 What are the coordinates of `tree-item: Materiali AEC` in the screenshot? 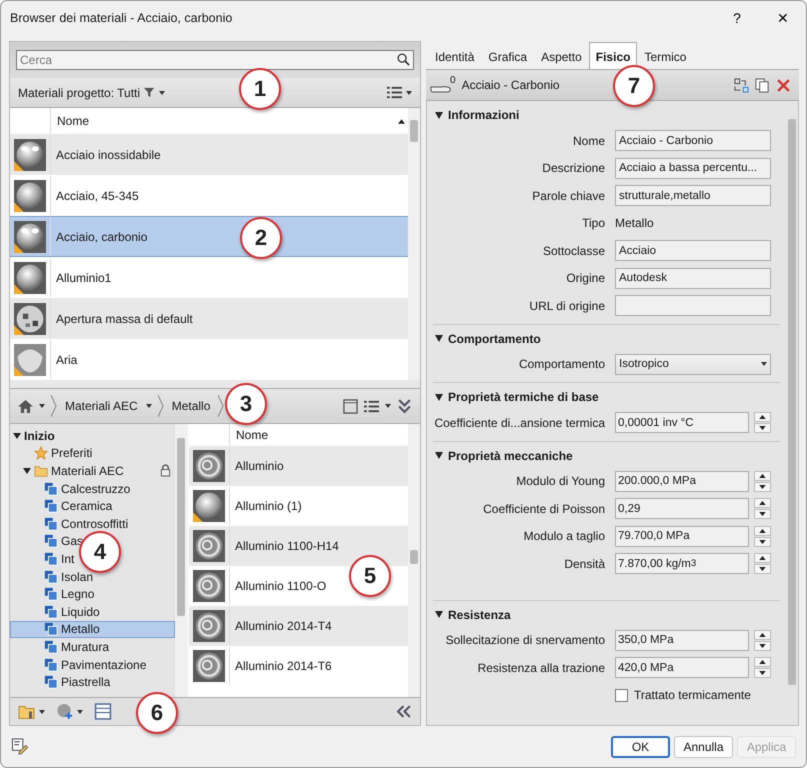 It's located at (67, 471).